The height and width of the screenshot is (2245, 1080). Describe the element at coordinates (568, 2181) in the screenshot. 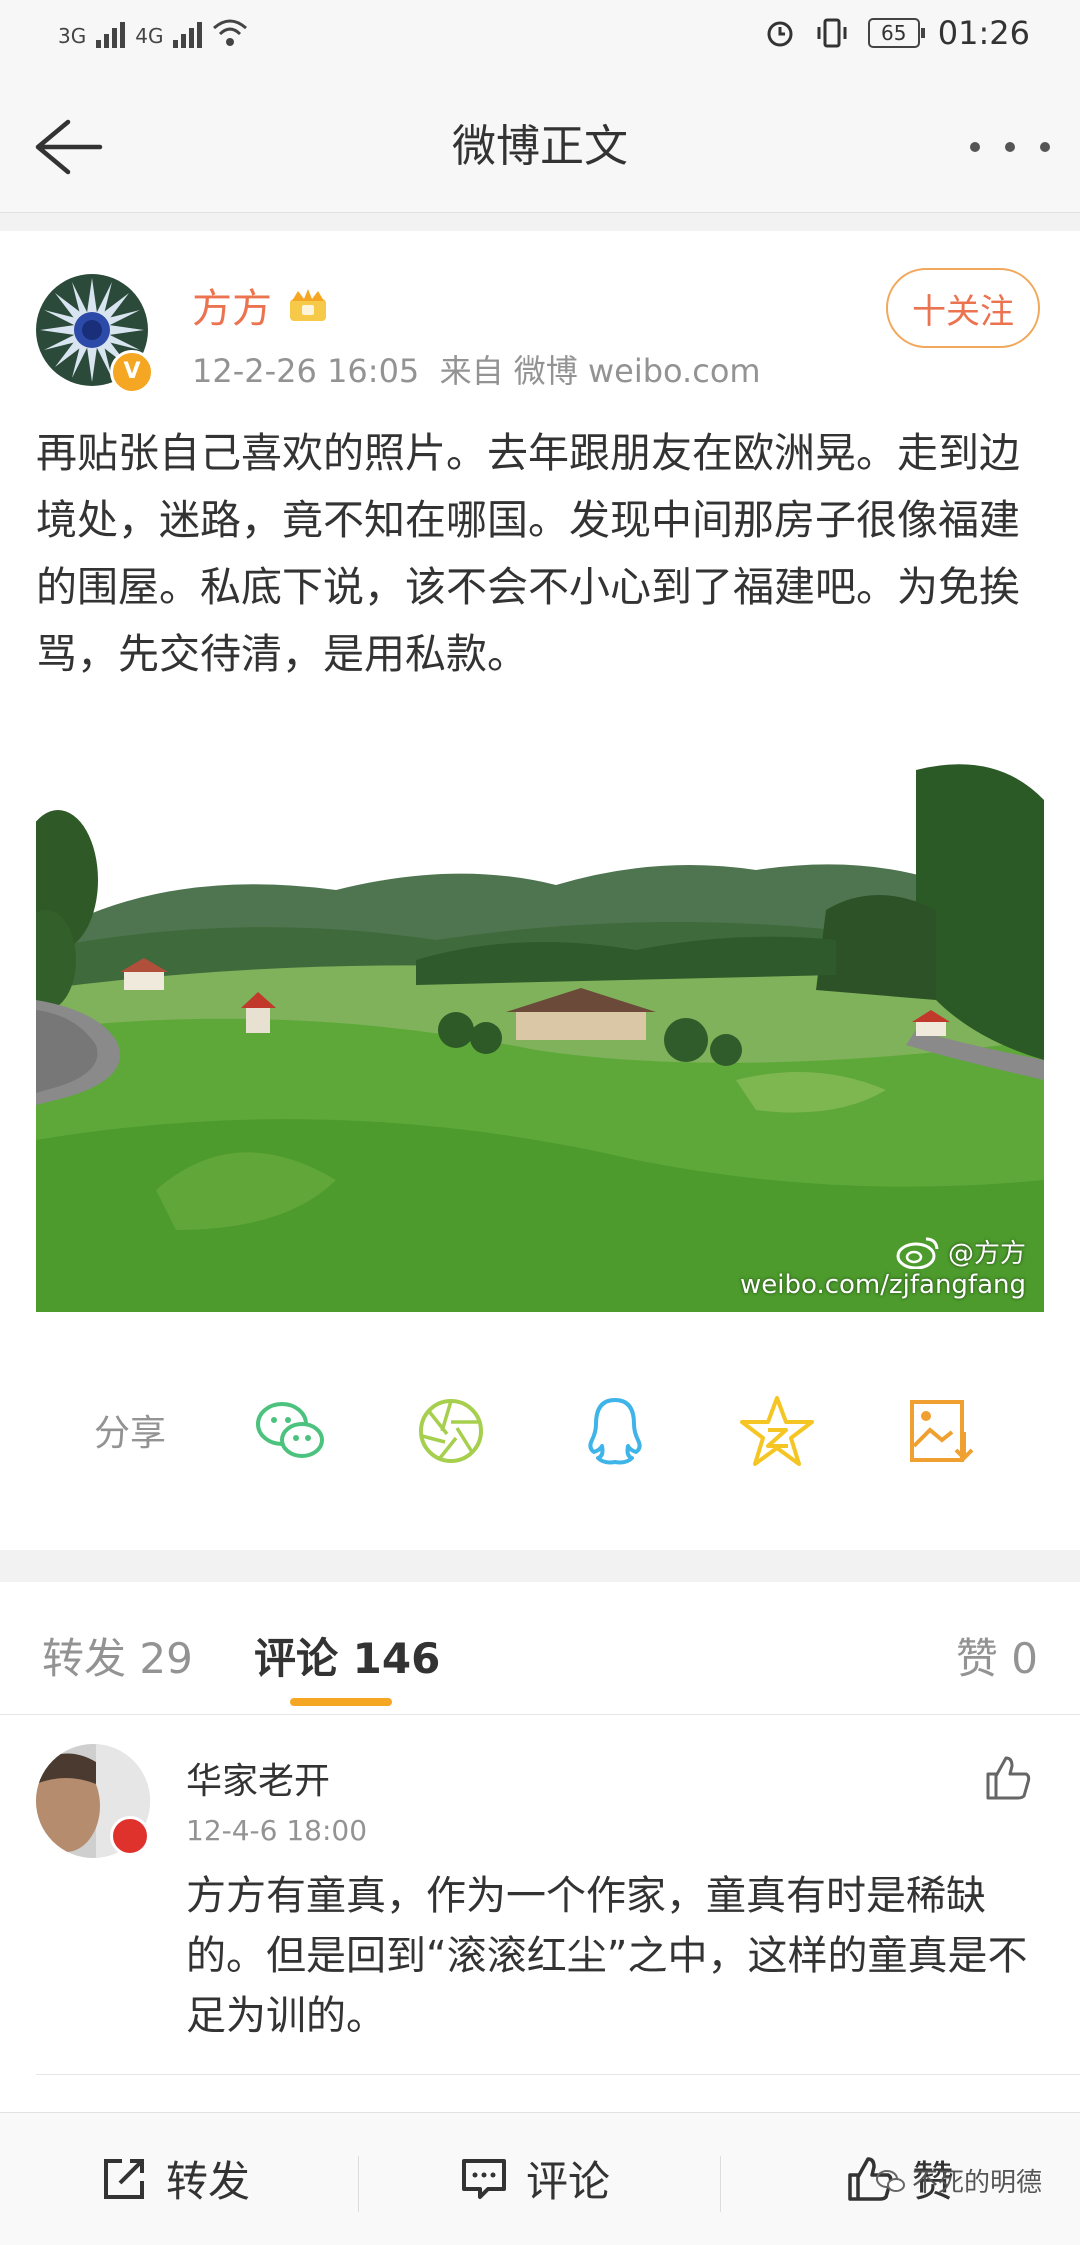

I see `comment-label: 评论` at that location.